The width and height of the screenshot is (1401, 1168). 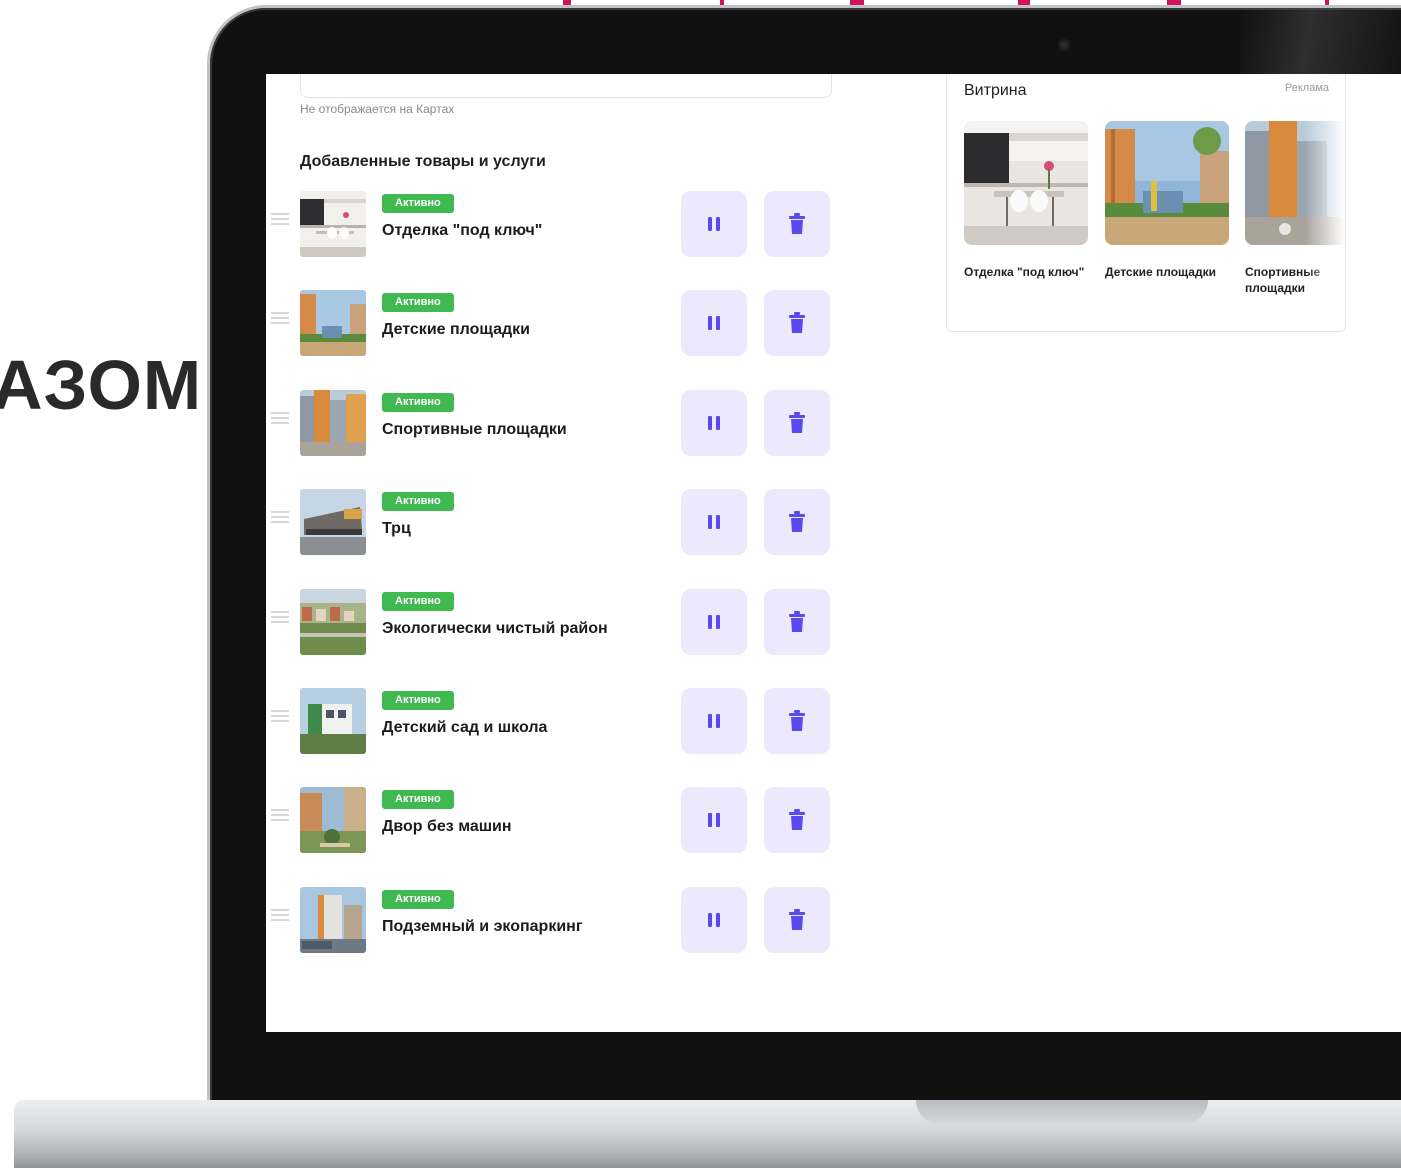 I want to click on webcam-icon, so click(x=1064, y=45).